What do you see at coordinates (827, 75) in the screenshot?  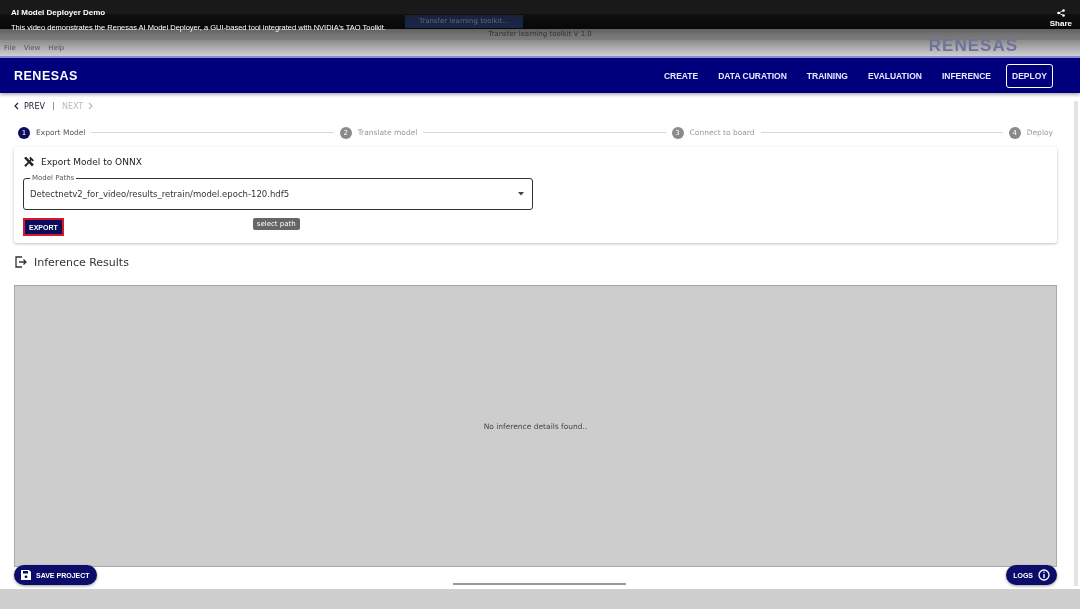 I see `nav-tab: TRAINING` at bounding box center [827, 75].